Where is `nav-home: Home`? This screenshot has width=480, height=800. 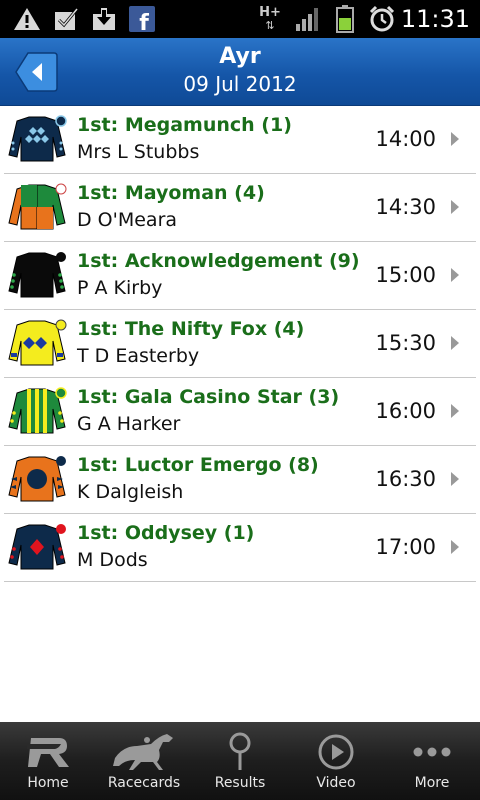
nav-home: Home is located at coordinates (48, 761).